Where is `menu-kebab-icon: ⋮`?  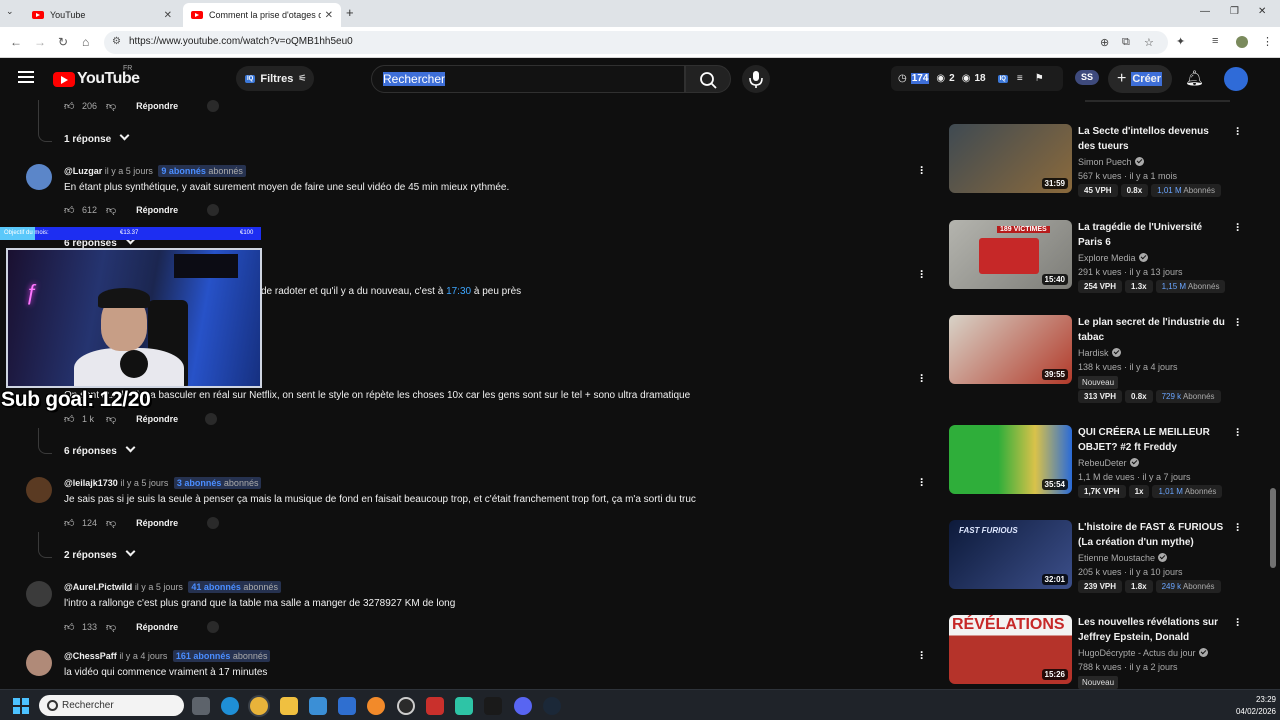
menu-kebab-icon: ⋮ is located at coordinates (1267, 41).